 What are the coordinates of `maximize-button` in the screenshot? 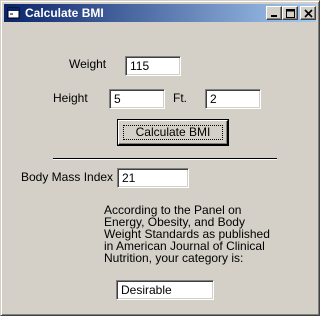 It's located at (290, 13).